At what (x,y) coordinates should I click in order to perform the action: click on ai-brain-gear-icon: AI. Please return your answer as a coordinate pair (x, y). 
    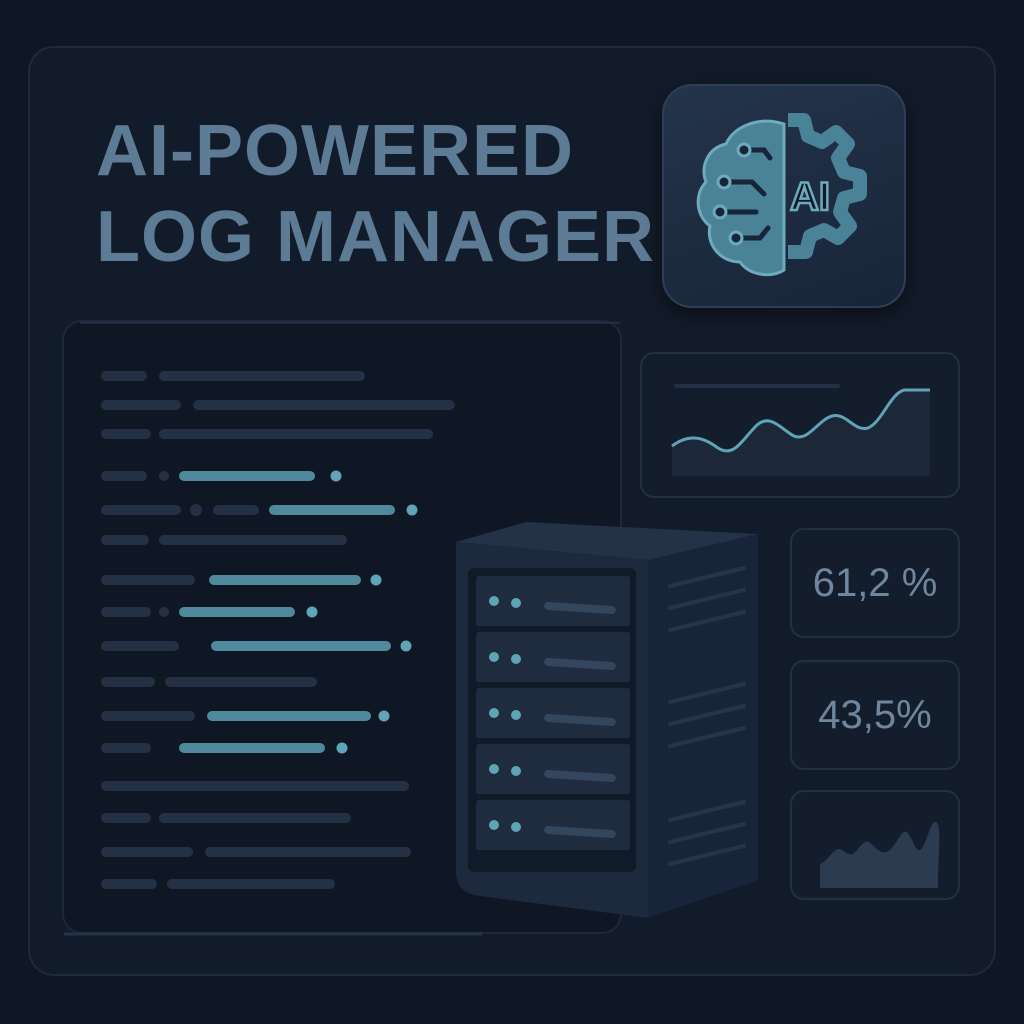
    Looking at the image, I should click on (781, 195).